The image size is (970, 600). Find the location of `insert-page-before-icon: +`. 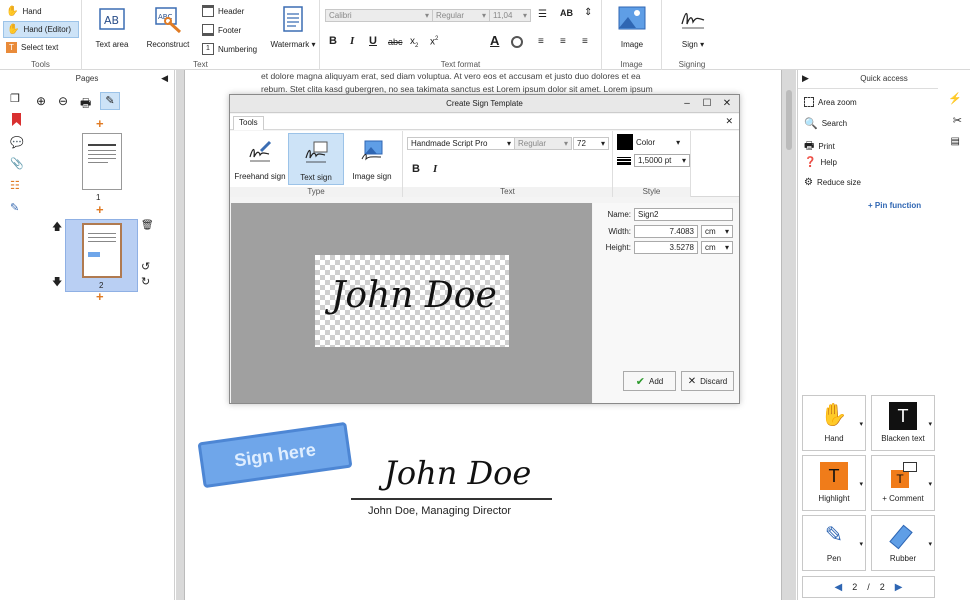

insert-page-before-icon: + is located at coordinates (100, 123).